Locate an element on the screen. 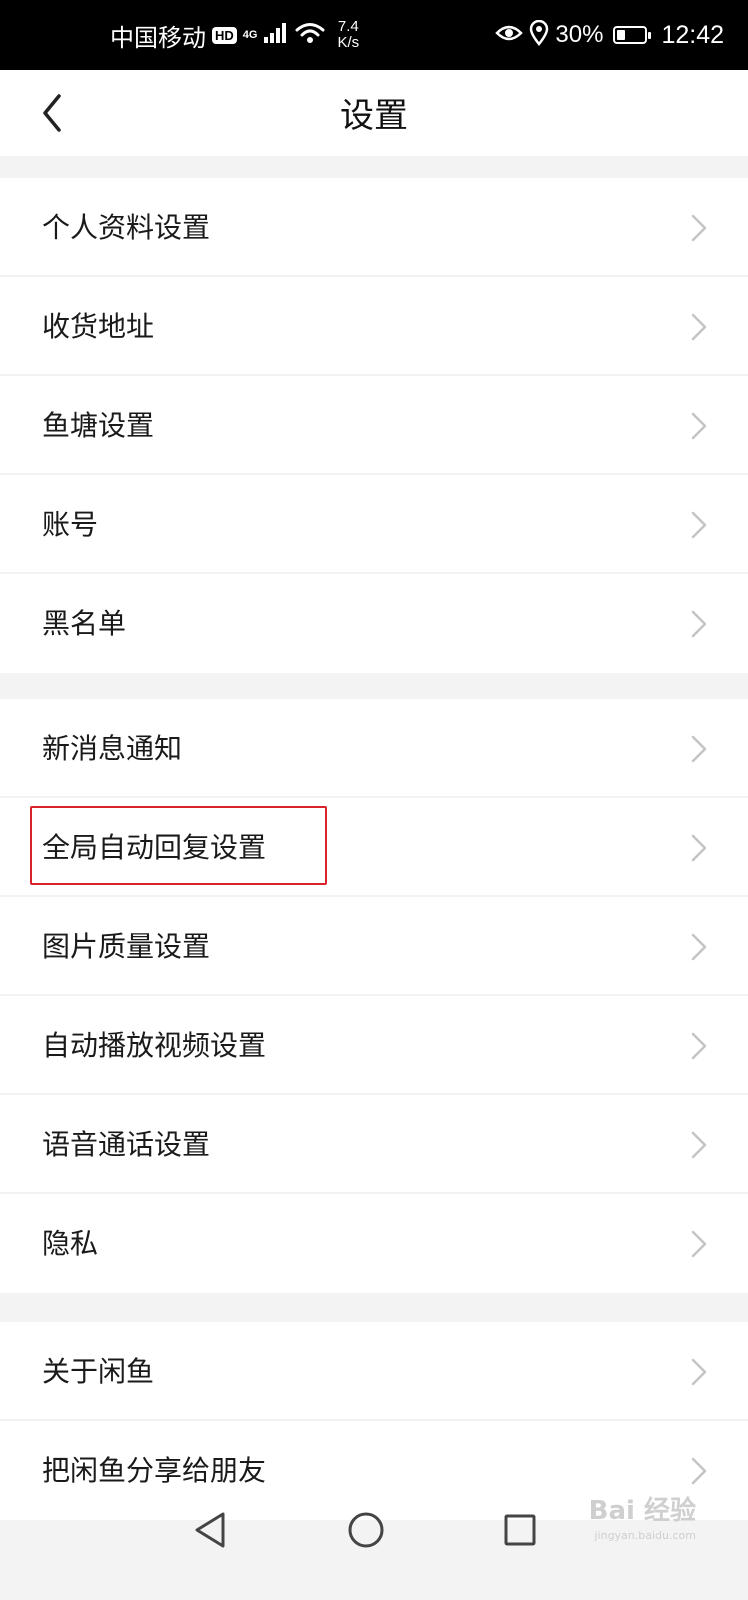 The image size is (748, 1600). battery-icon is located at coordinates (632, 35).